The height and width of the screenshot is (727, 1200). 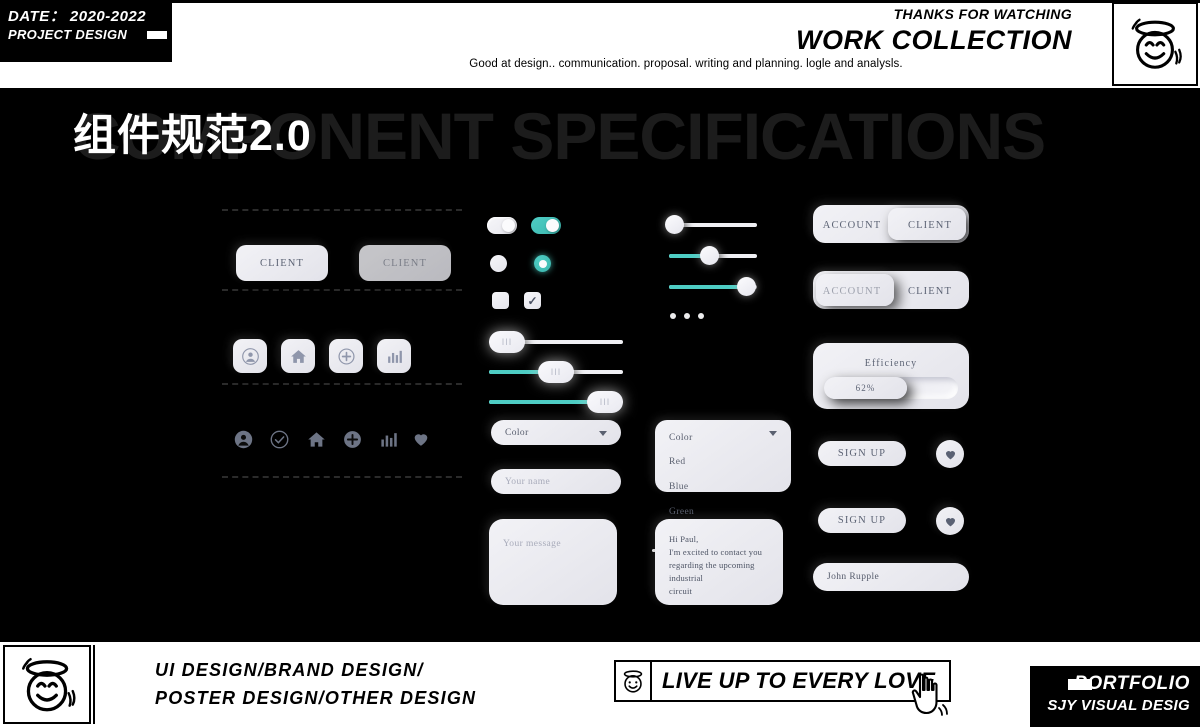 What do you see at coordinates (68, 34) in the screenshot?
I see `header-project-label: PROJECT DESIGN` at bounding box center [68, 34].